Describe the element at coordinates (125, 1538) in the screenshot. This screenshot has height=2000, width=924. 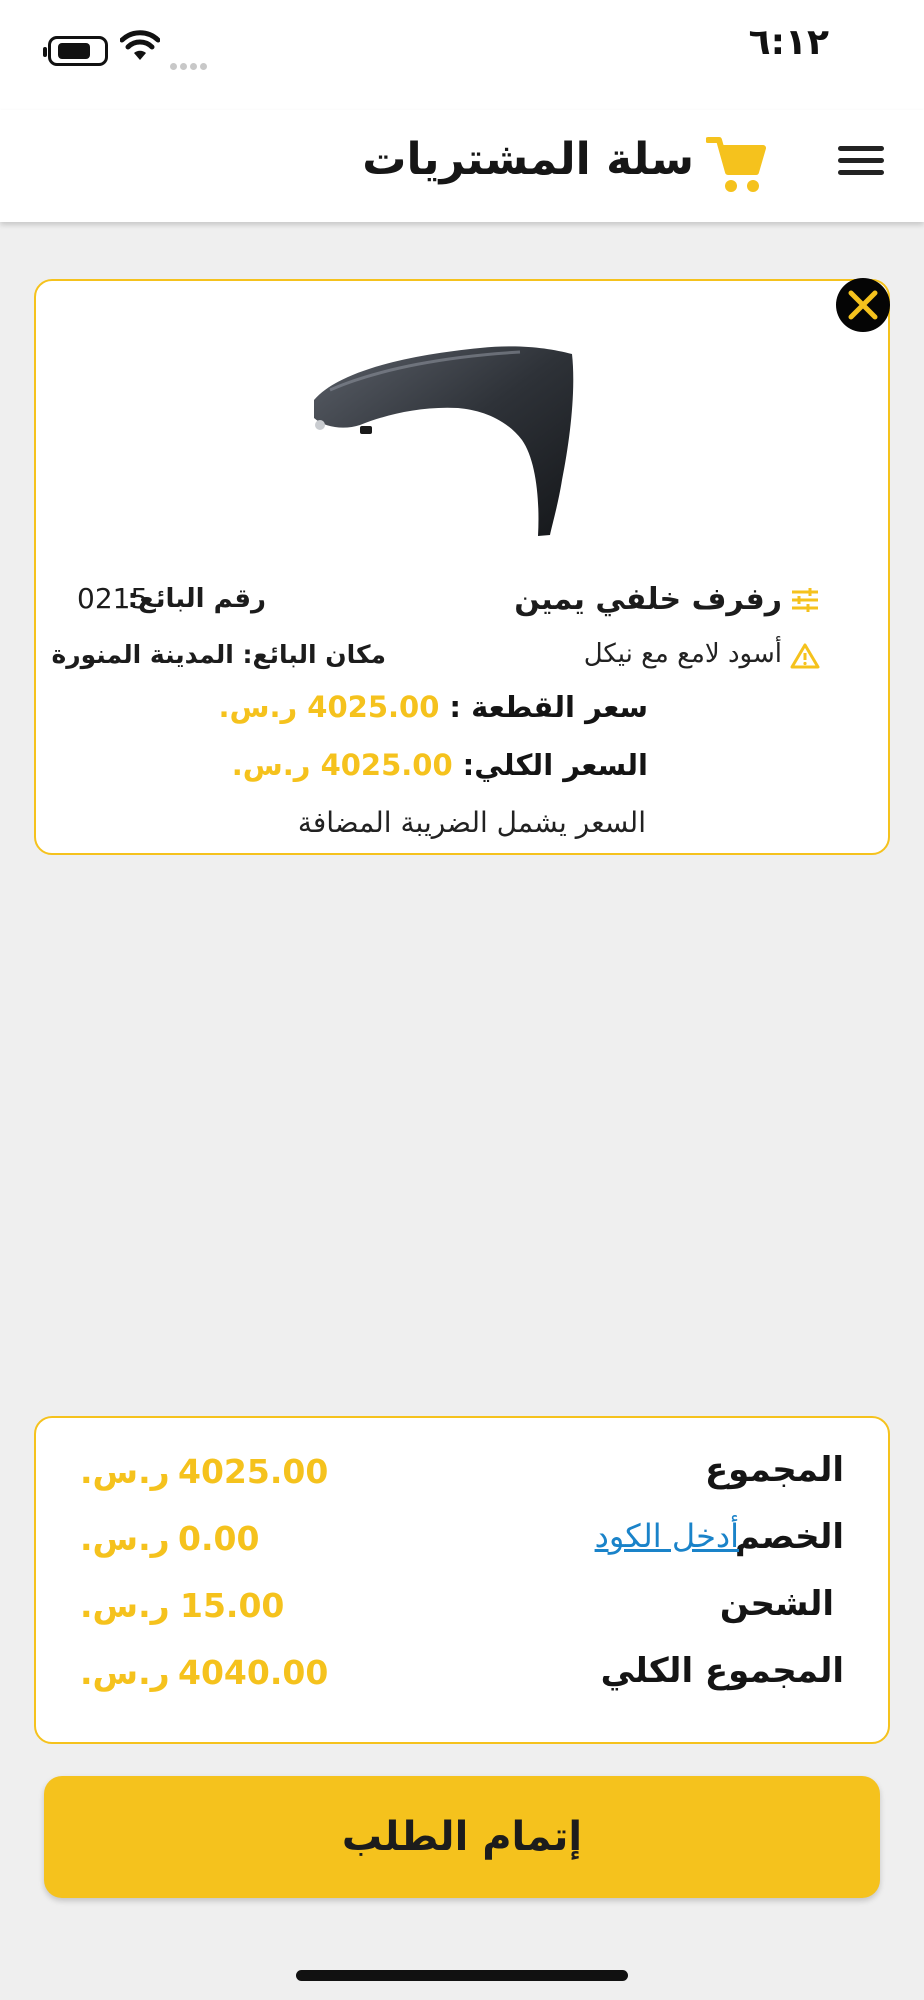
I see `discount-currency: ر.س.` at that location.